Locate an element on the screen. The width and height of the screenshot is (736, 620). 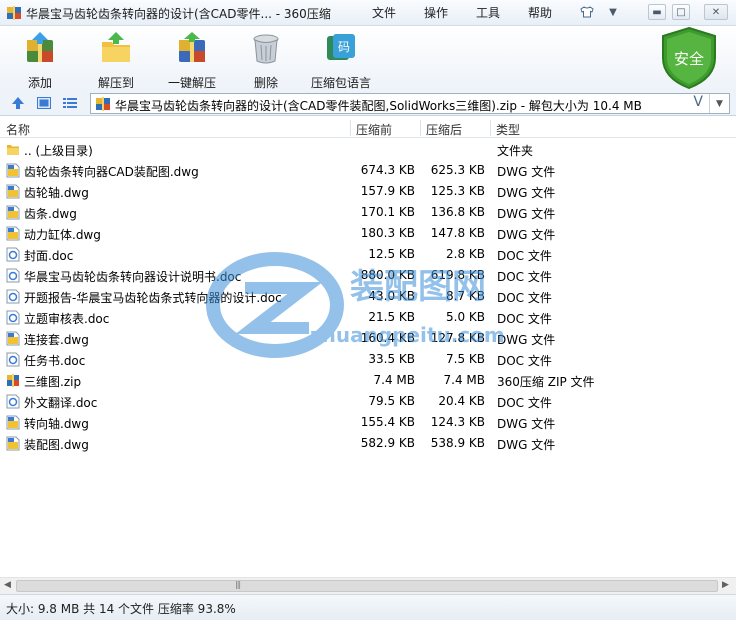
file-row: 三维图.zip 7.4 MB 7.4 MB 360压缩 ZIP 文件 is located at coordinates (368, 380).